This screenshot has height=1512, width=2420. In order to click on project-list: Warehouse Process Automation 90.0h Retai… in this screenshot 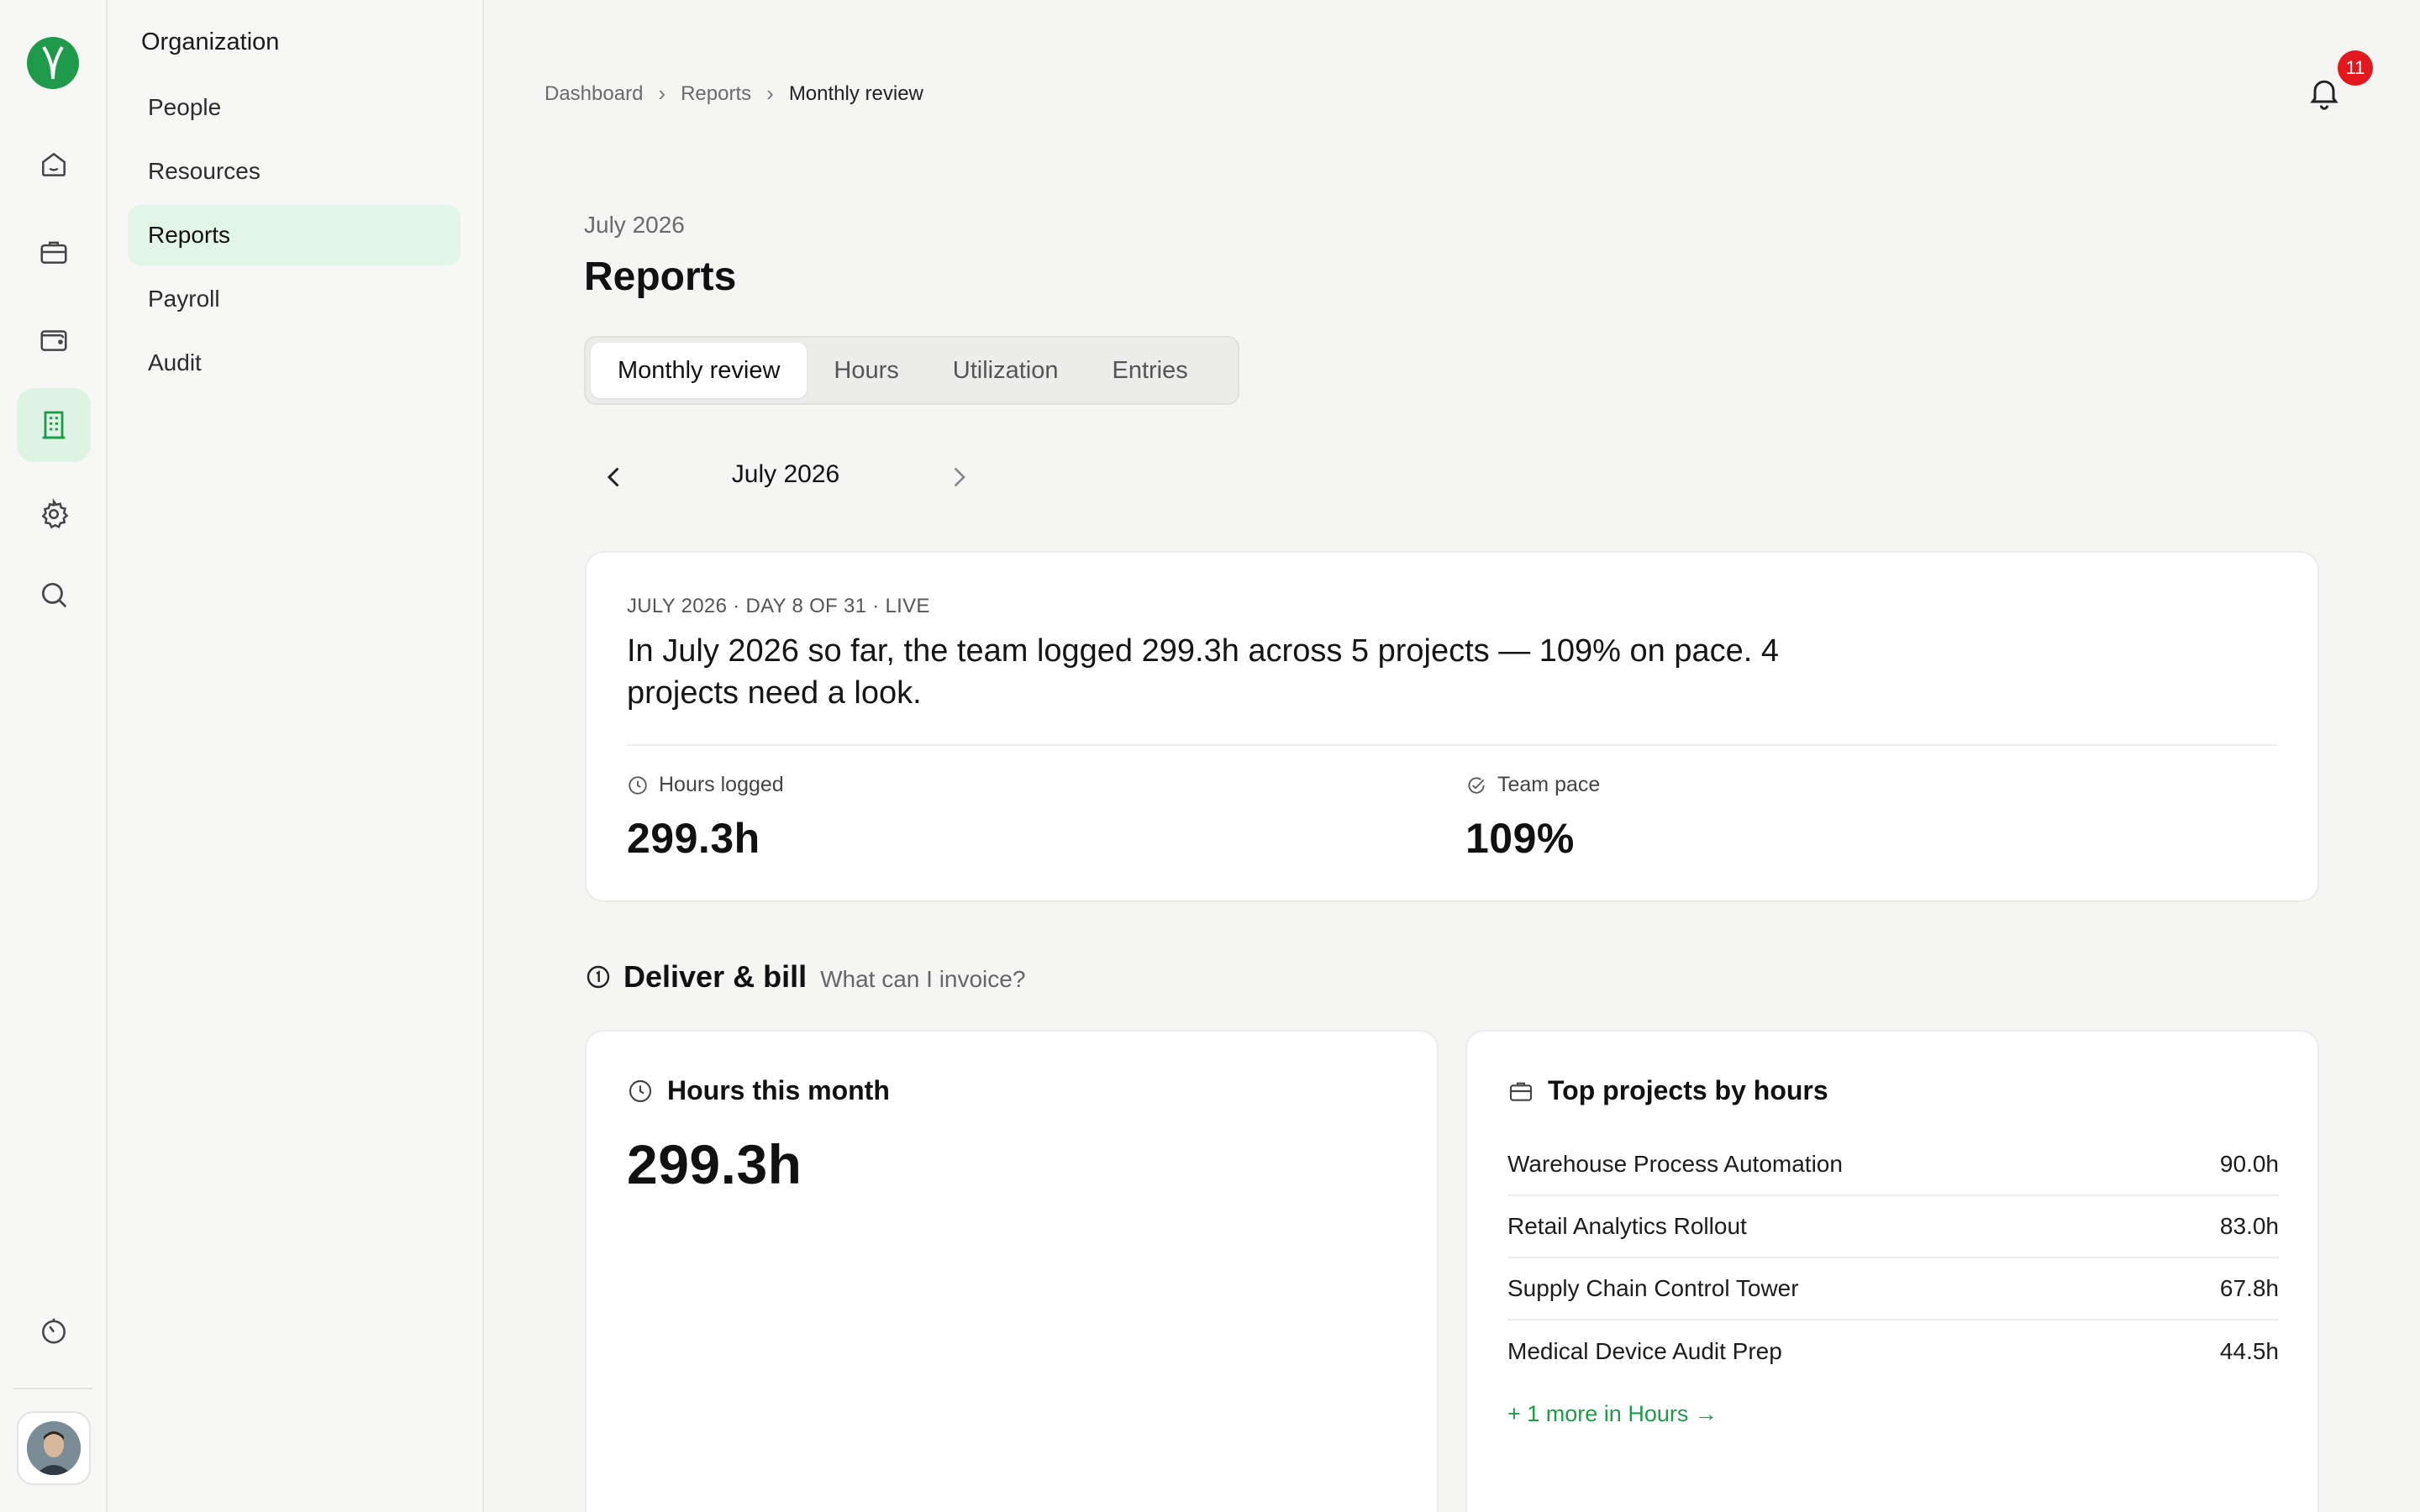, I will do `click(1893, 1258)`.